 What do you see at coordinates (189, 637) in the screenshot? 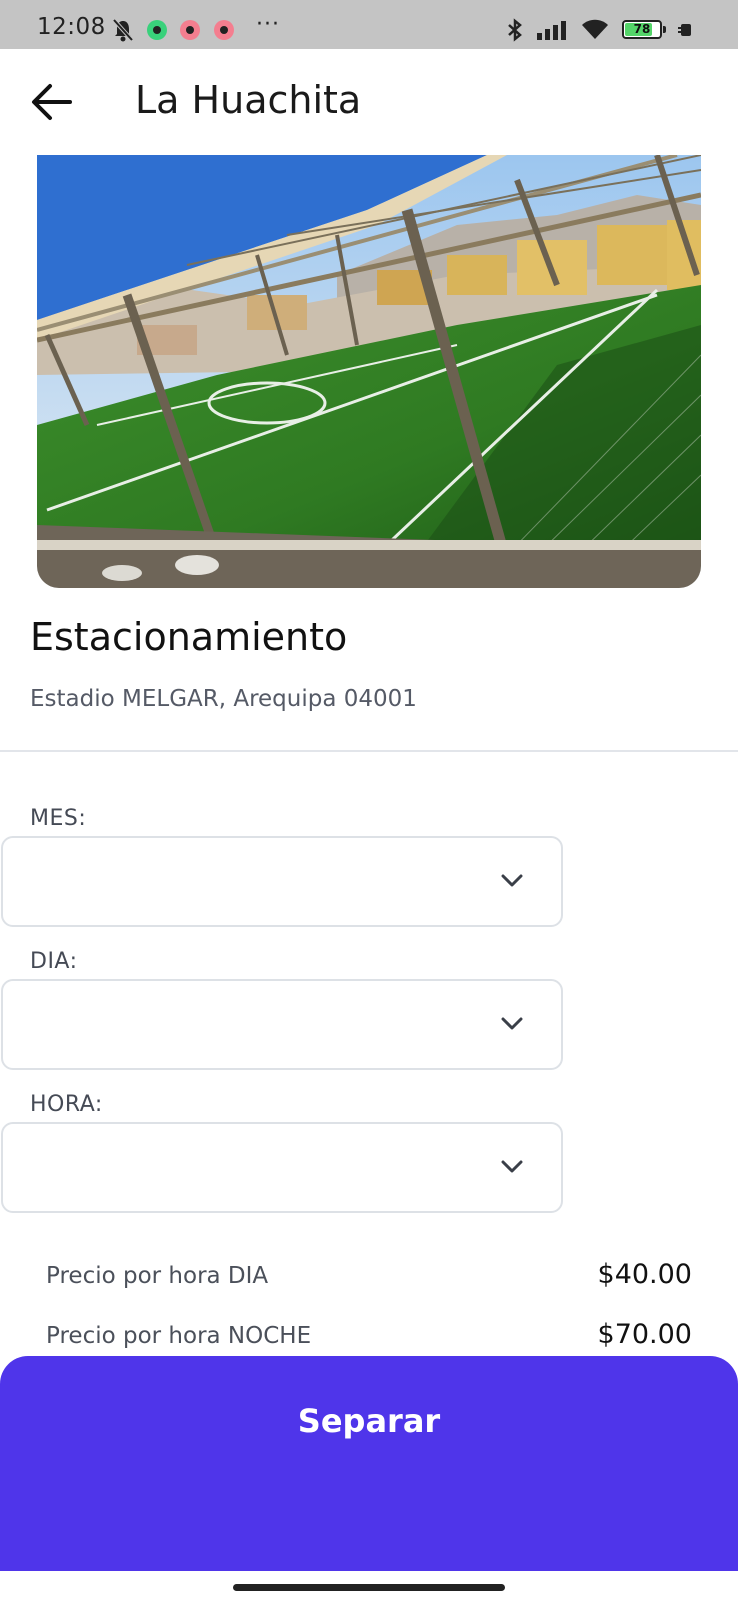
I see `venue-name: Estacionamiento` at bounding box center [189, 637].